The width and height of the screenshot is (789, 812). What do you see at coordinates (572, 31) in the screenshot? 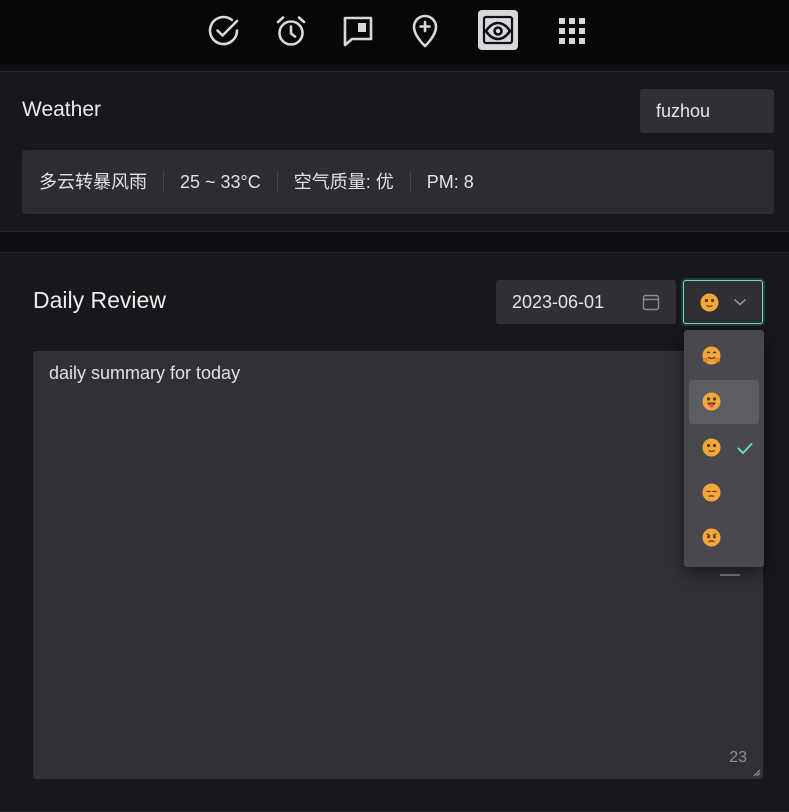
I see `grid-apps-icon` at bounding box center [572, 31].